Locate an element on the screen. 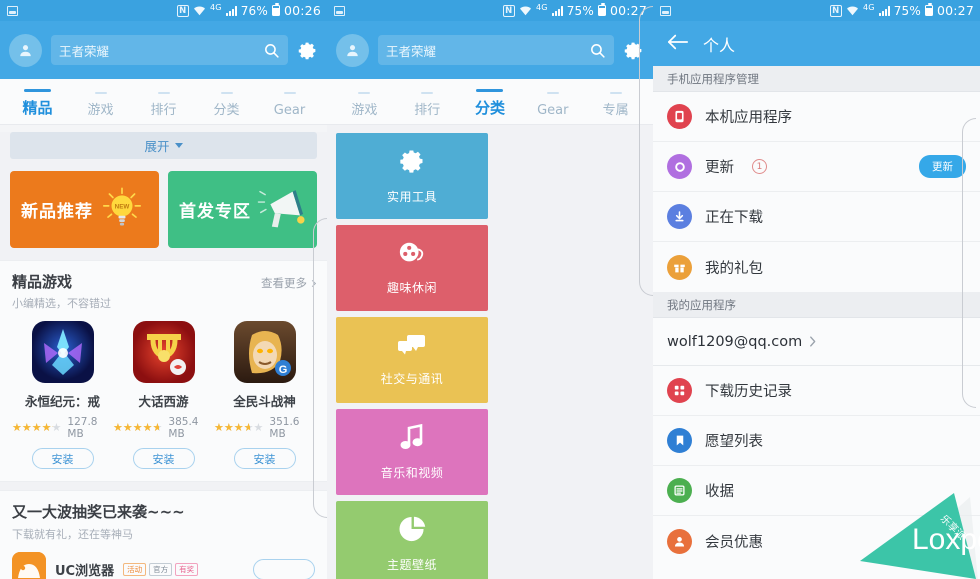 This screenshot has width=980, height=579. network-type-label: 4G is located at coordinates (215, 7).